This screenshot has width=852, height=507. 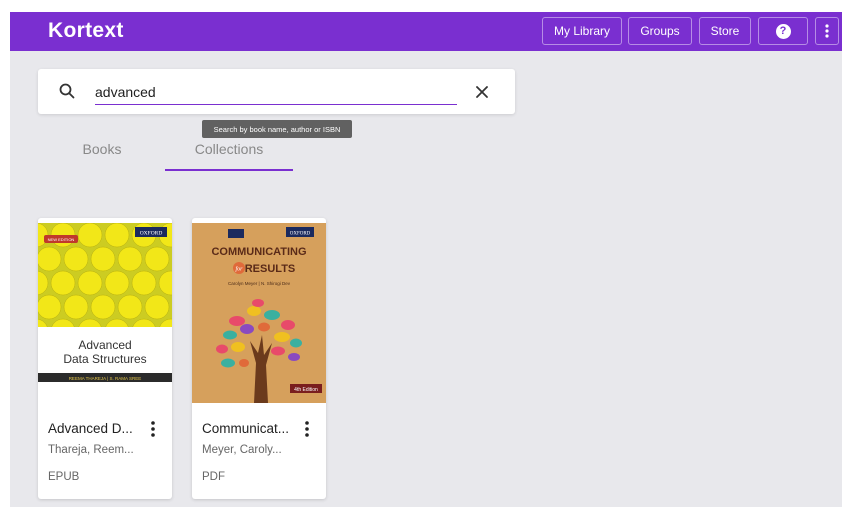 What do you see at coordinates (582, 31) in the screenshot?
I see `my-library-button: My Library` at bounding box center [582, 31].